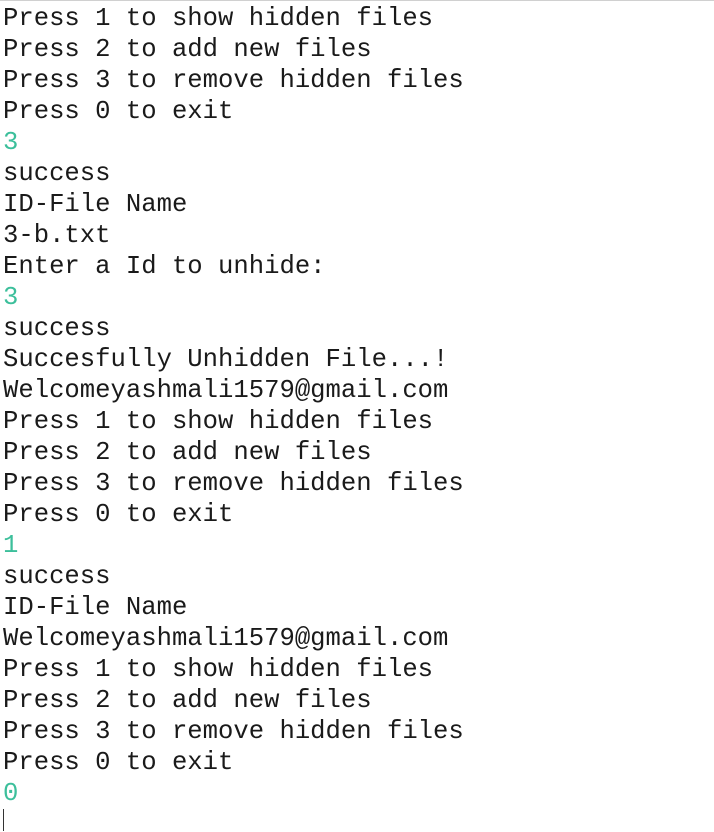  What do you see at coordinates (57, 235) in the screenshot?
I see `console-line: 3-b.txt` at bounding box center [57, 235].